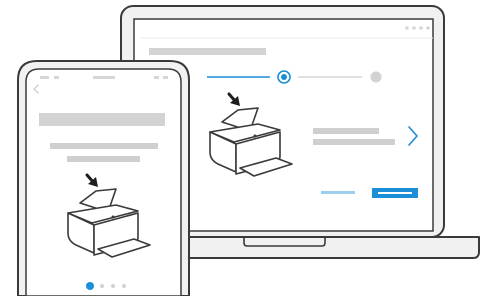 Image resolution: width=484 pixels, height=296 pixels. What do you see at coordinates (395, 193) in the screenshot?
I see `primary-button-label-placeholder` at bounding box center [395, 193].